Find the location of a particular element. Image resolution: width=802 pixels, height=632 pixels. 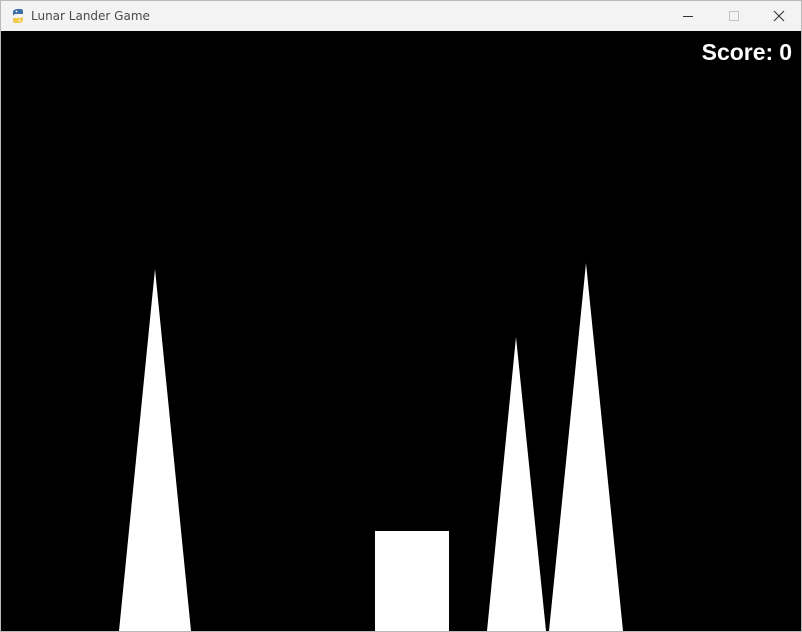

maximize-icon is located at coordinates (734, 16).